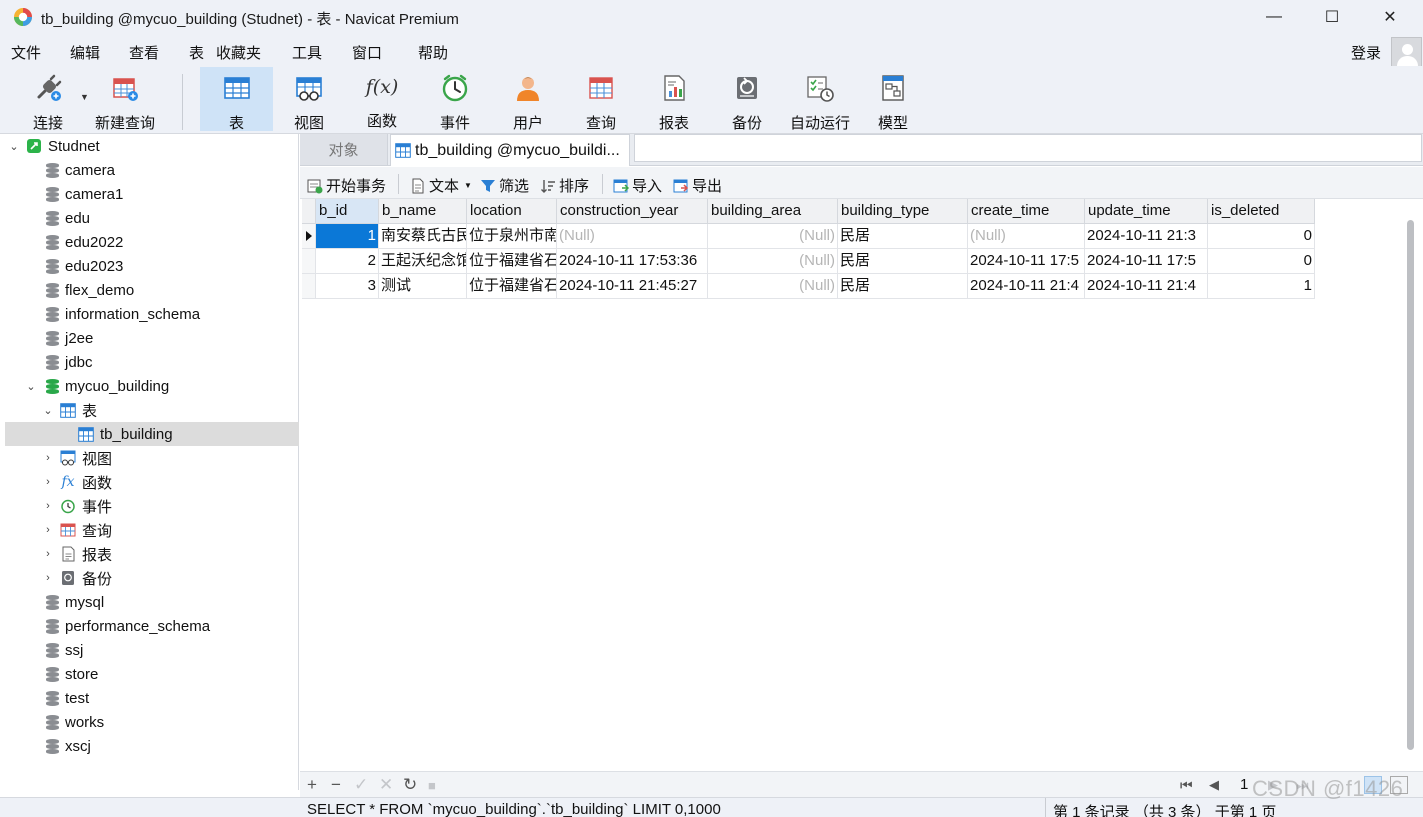 Image resolution: width=1423 pixels, height=817 pixels. Describe the element at coordinates (382, 99) in the screenshot. I see `functions-button: f(x) 函数` at that location.